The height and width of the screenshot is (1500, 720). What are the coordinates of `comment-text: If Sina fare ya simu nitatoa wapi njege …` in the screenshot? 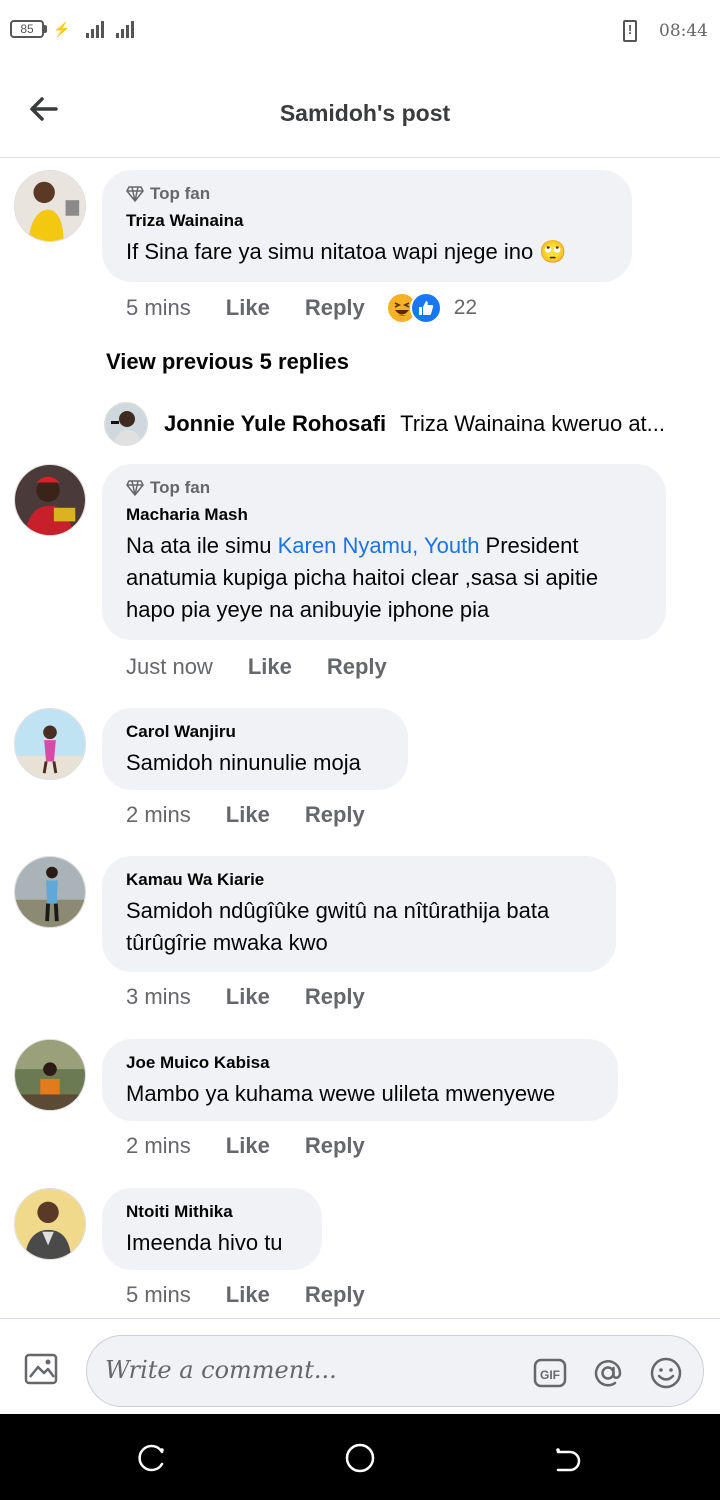 It's located at (346, 251).